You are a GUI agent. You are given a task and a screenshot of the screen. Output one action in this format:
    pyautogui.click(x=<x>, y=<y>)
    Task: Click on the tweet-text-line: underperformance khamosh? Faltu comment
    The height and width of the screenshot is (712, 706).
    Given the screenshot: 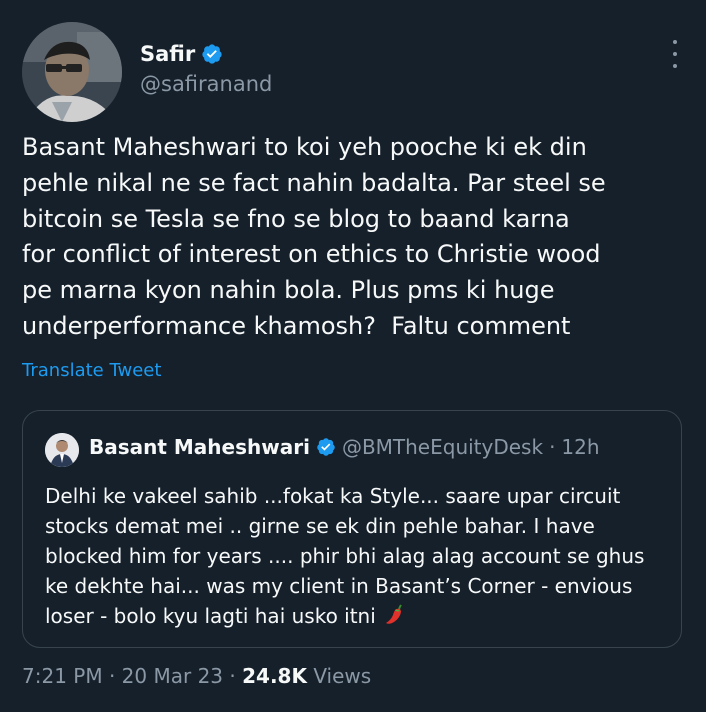 What is the action you would take?
    pyautogui.click(x=296, y=325)
    